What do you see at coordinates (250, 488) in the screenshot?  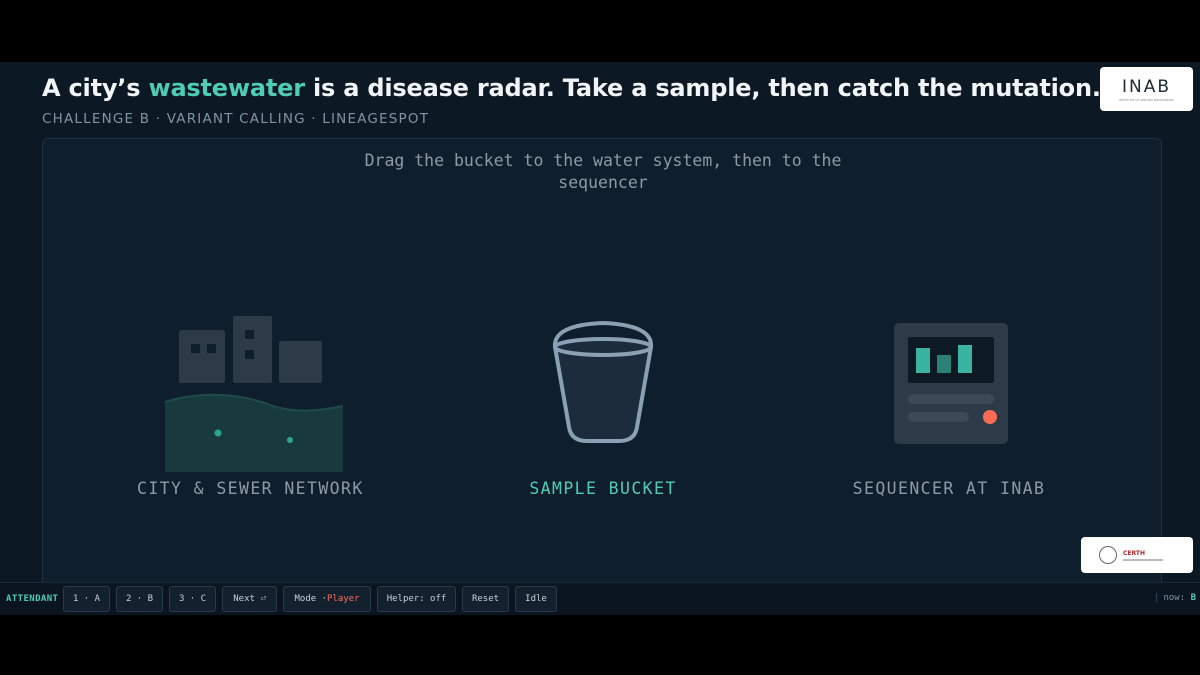 I see `city-sewer-label: CITY & SEWER NETWORK` at bounding box center [250, 488].